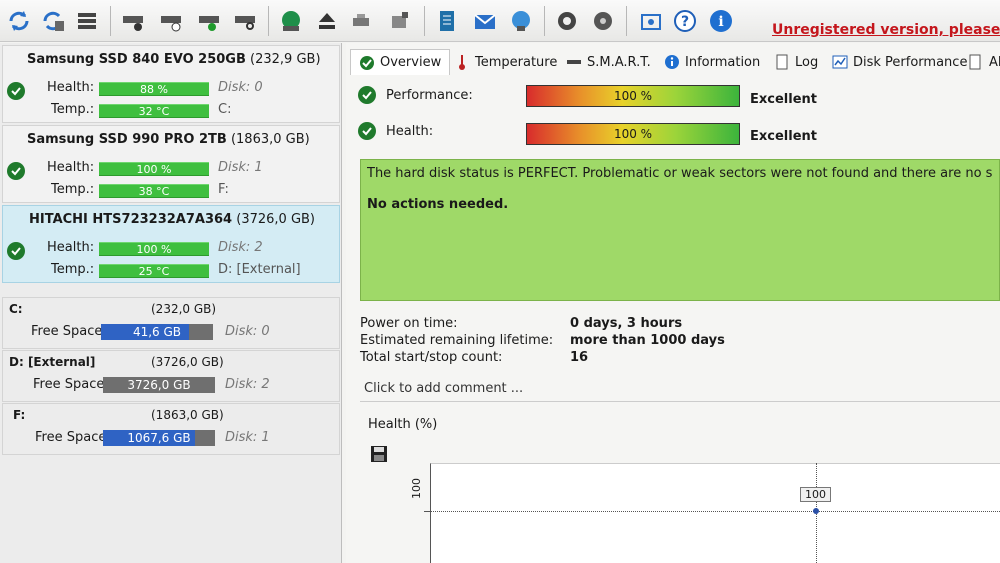 The width and height of the screenshot is (1000, 563). I want to click on disk-number: Disk: 1, so click(240, 167).